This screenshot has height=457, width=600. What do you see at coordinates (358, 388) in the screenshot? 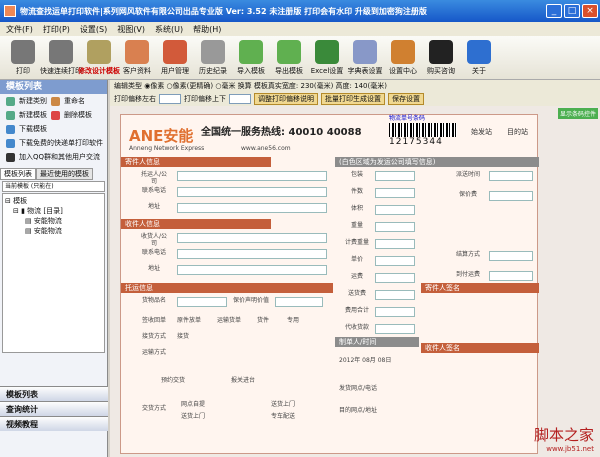
I see `origin-phone-label: 发货网点/电话` at bounding box center [358, 388].